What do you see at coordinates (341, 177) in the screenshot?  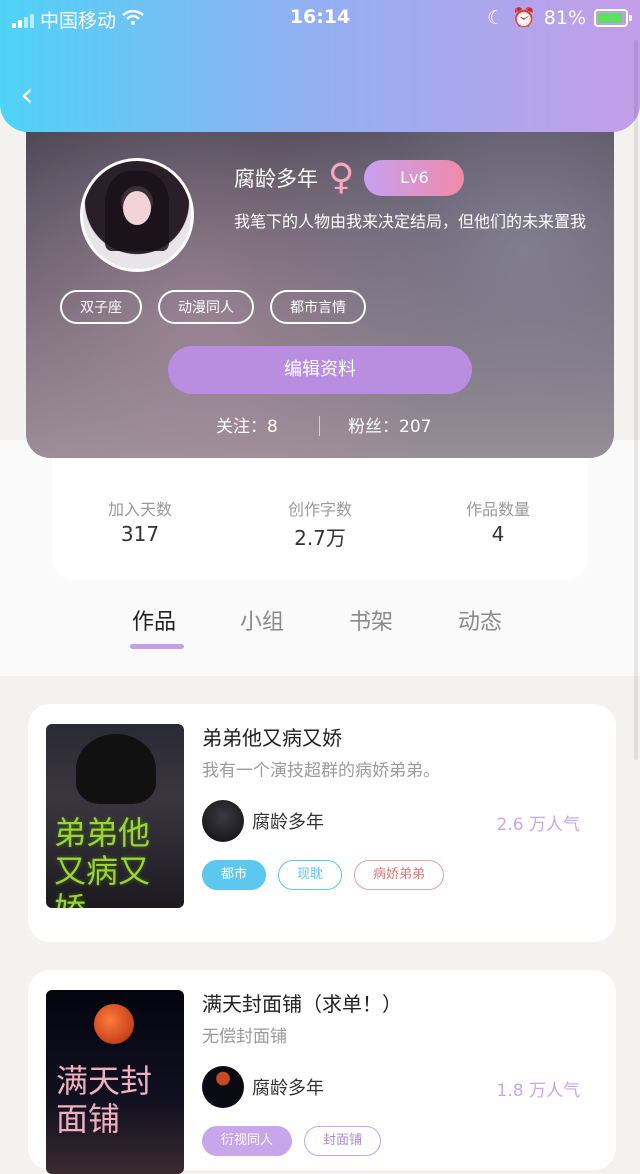 I see `female-icon: ♀` at bounding box center [341, 177].